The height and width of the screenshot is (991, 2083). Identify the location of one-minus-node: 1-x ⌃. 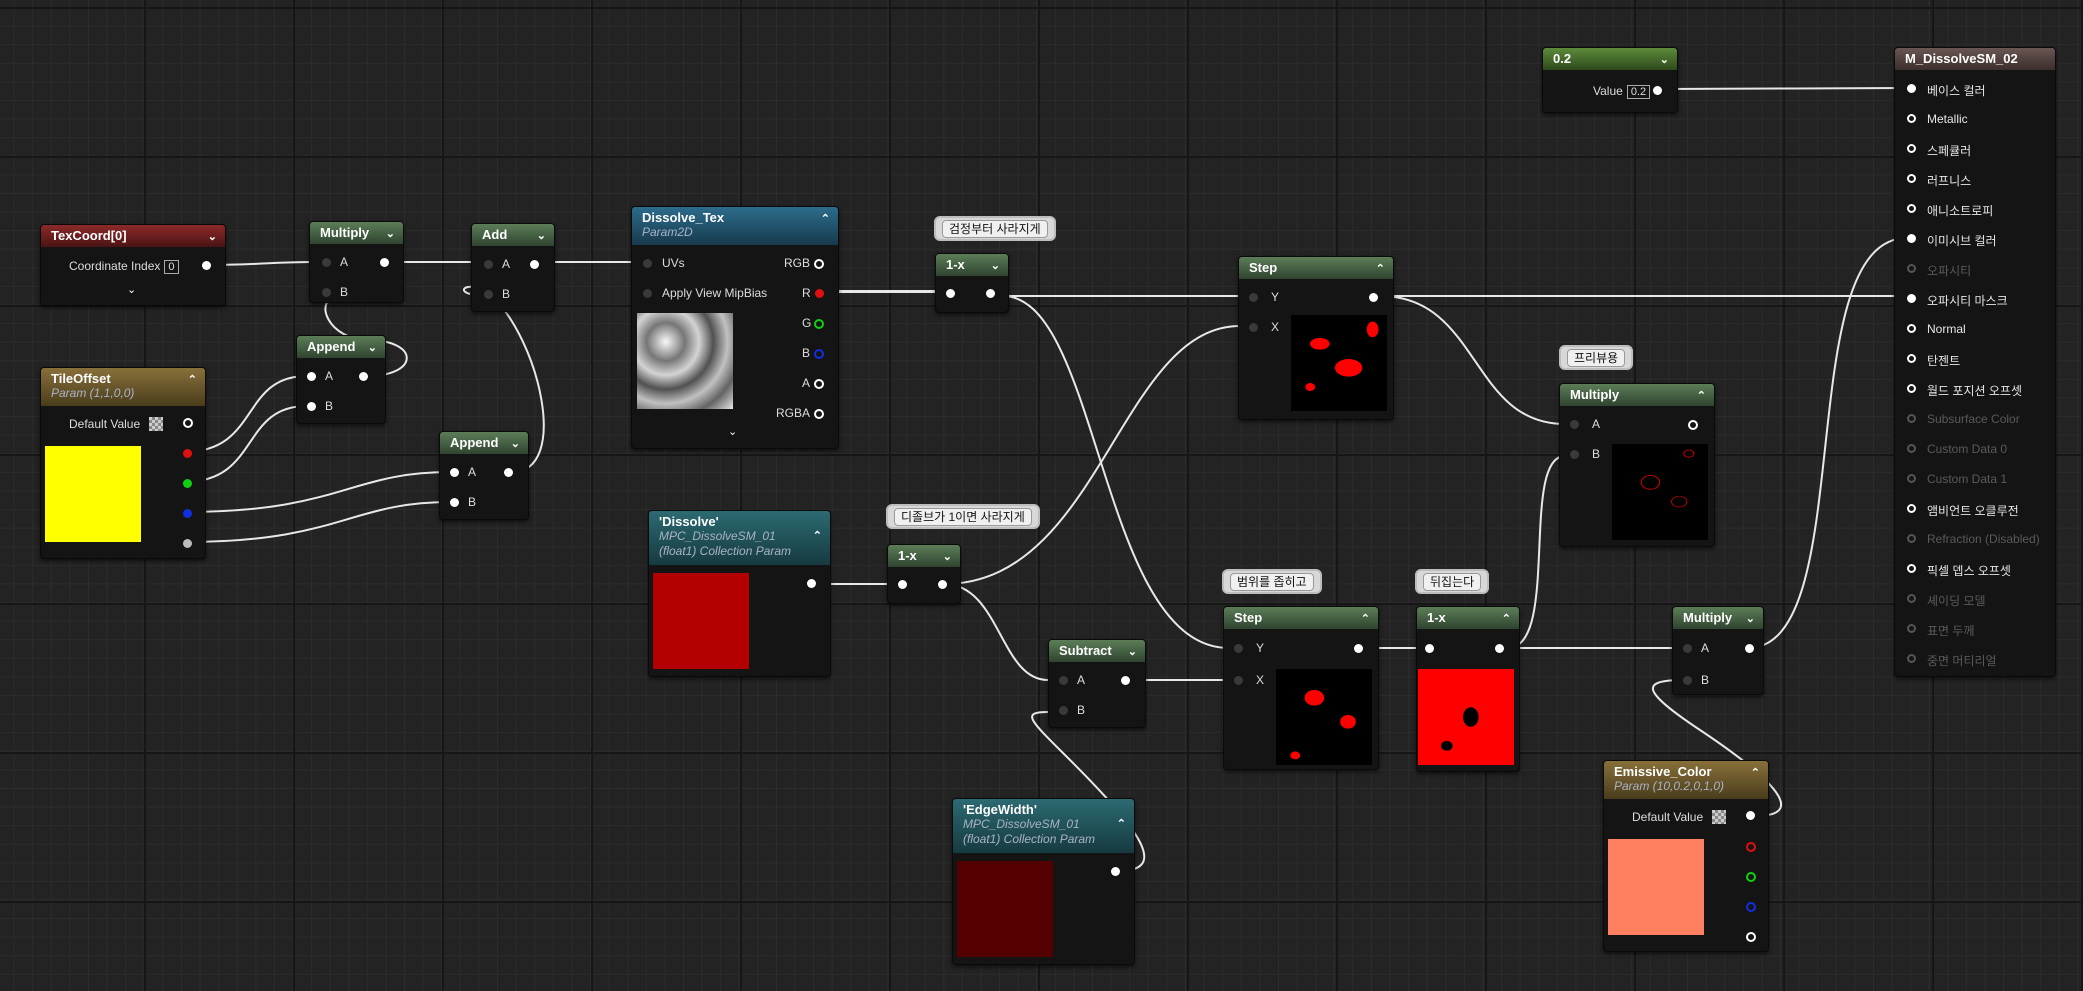
(1468, 689).